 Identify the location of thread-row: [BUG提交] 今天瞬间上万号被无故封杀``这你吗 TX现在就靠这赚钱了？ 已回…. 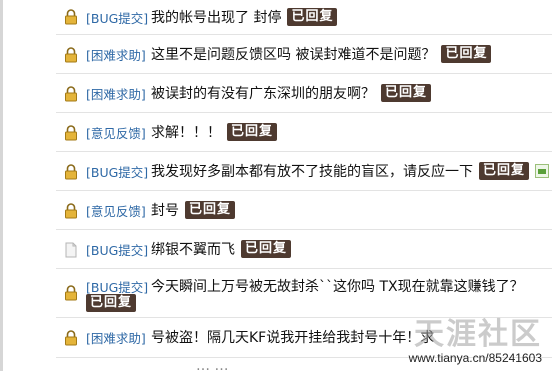
(304, 293).